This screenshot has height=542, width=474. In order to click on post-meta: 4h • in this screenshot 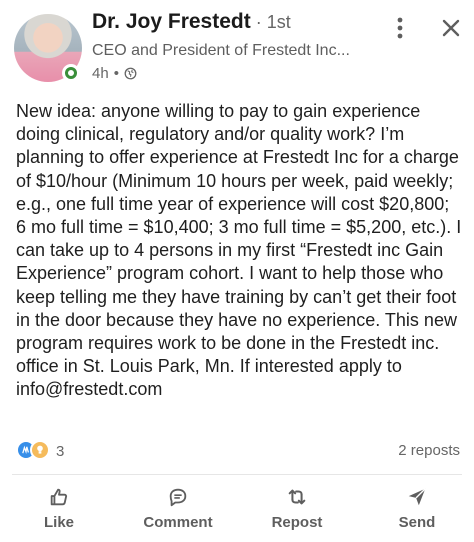, I will do `click(114, 73)`.